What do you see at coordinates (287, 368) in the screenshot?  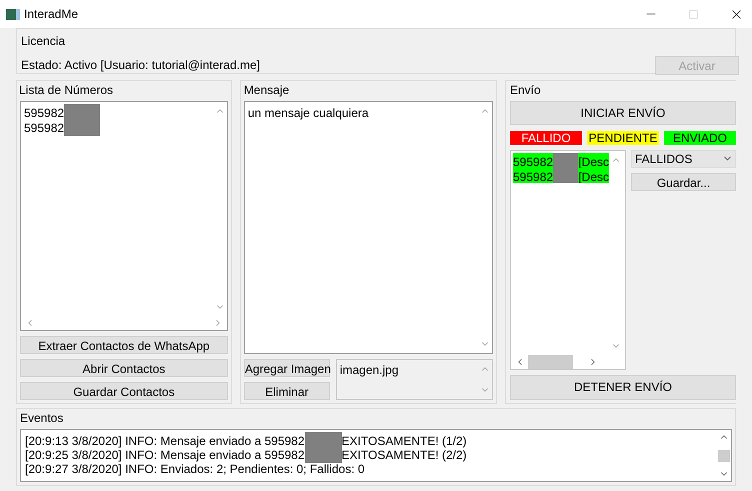 I see `button: Agregar Imagen` at bounding box center [287, 368].